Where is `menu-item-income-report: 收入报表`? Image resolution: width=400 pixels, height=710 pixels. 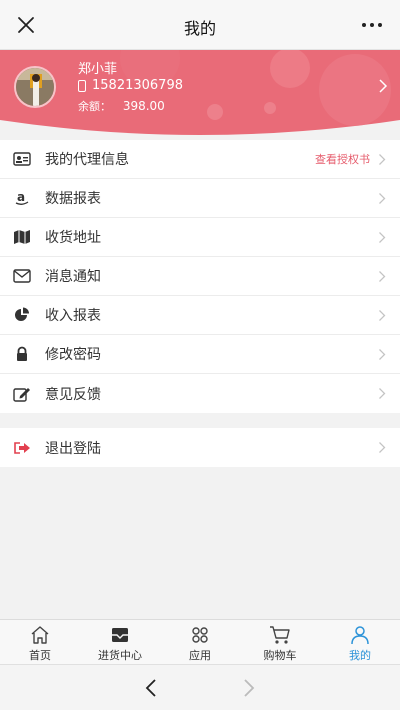 menu-item-income-report: 收入报表 is located at coordinates (200, 315).